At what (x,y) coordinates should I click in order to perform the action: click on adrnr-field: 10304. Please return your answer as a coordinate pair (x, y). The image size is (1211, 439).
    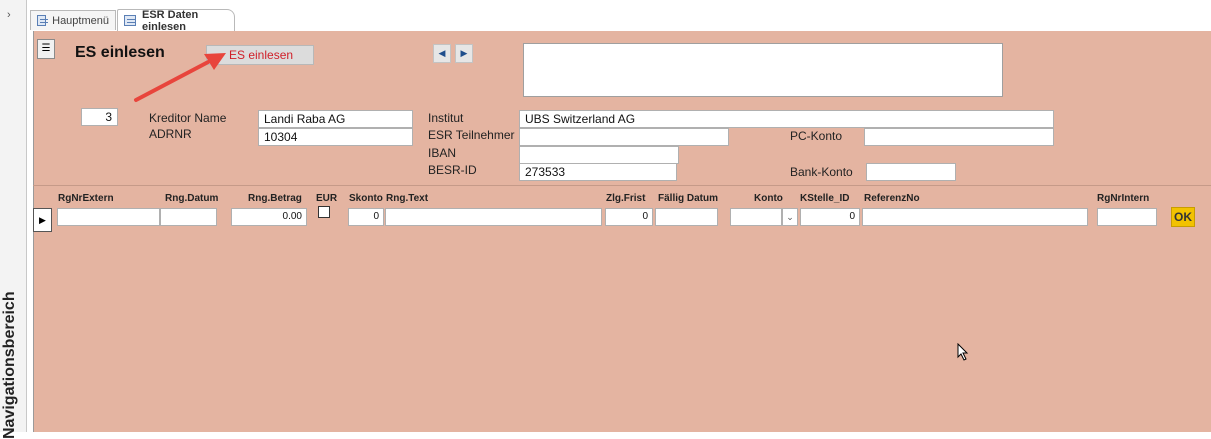
    Looking at the image, I should click on (335, 137).